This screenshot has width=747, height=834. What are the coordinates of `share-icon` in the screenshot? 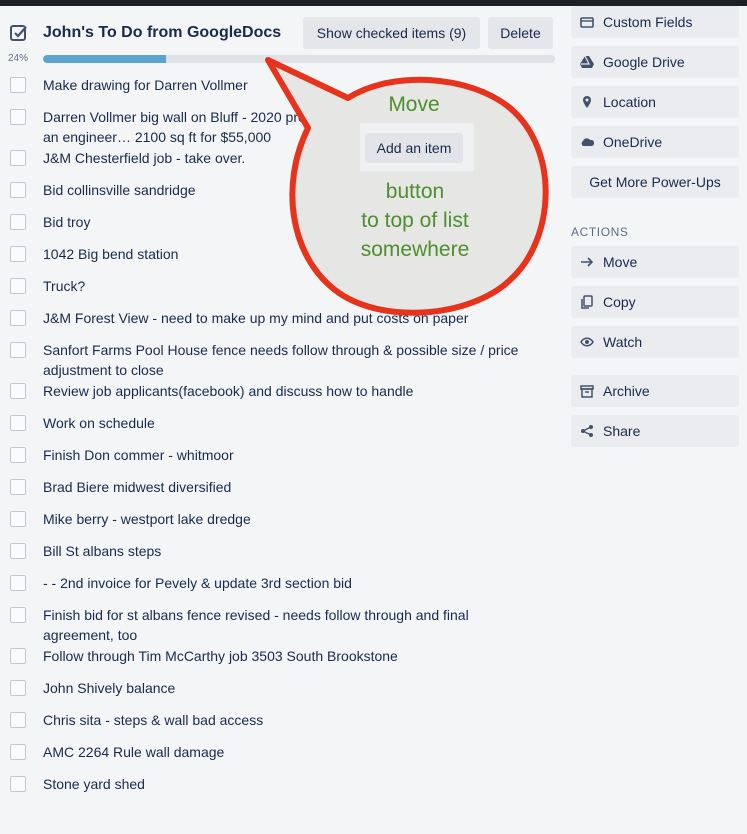 It's located at (587, 431).